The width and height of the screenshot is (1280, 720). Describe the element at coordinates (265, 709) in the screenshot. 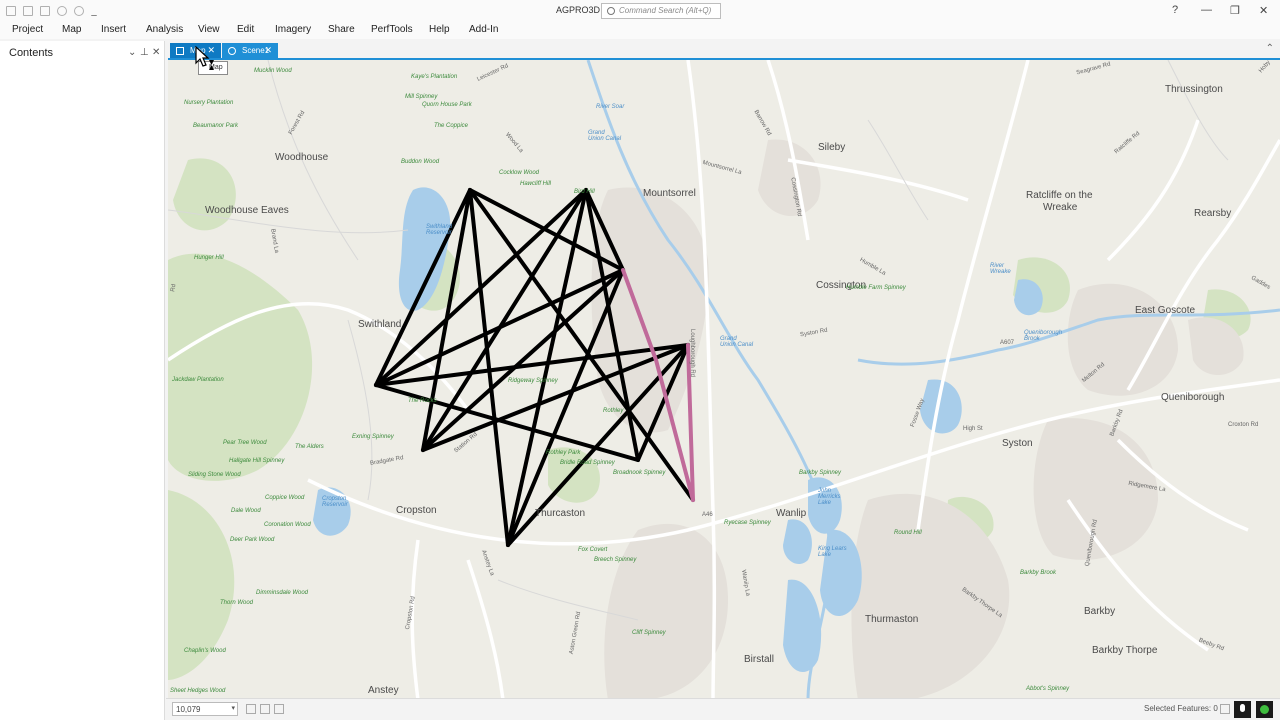

I see `grid-icon` at that location.